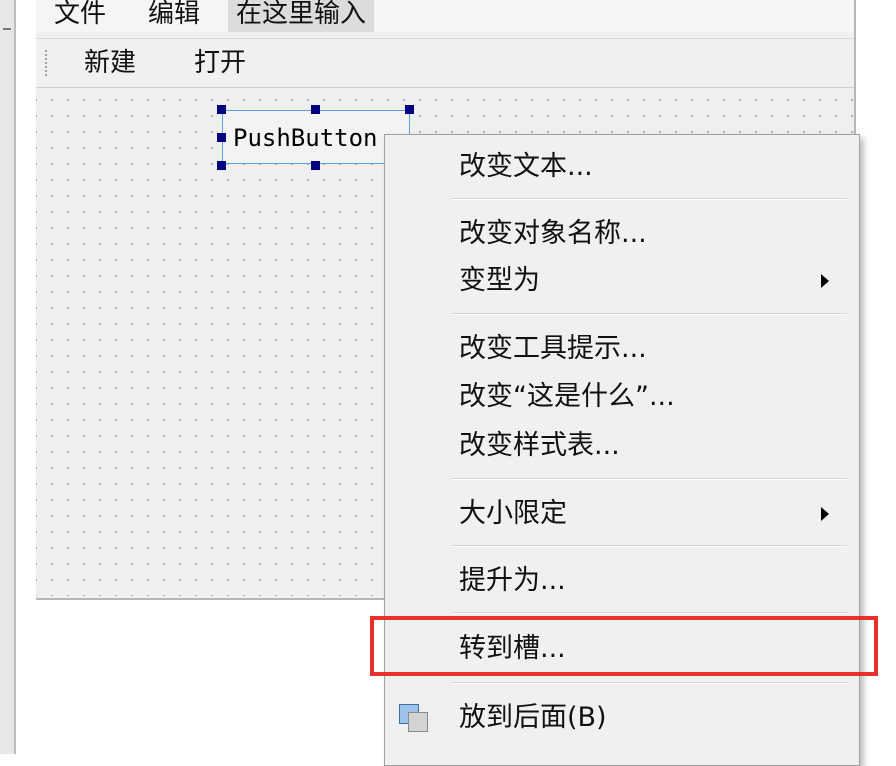 The image size is (896, 766). What do you see at coordinates (46, 63) in the screenshot?
I see `toolbar-grip-handle` at bounding box center [46, 63].